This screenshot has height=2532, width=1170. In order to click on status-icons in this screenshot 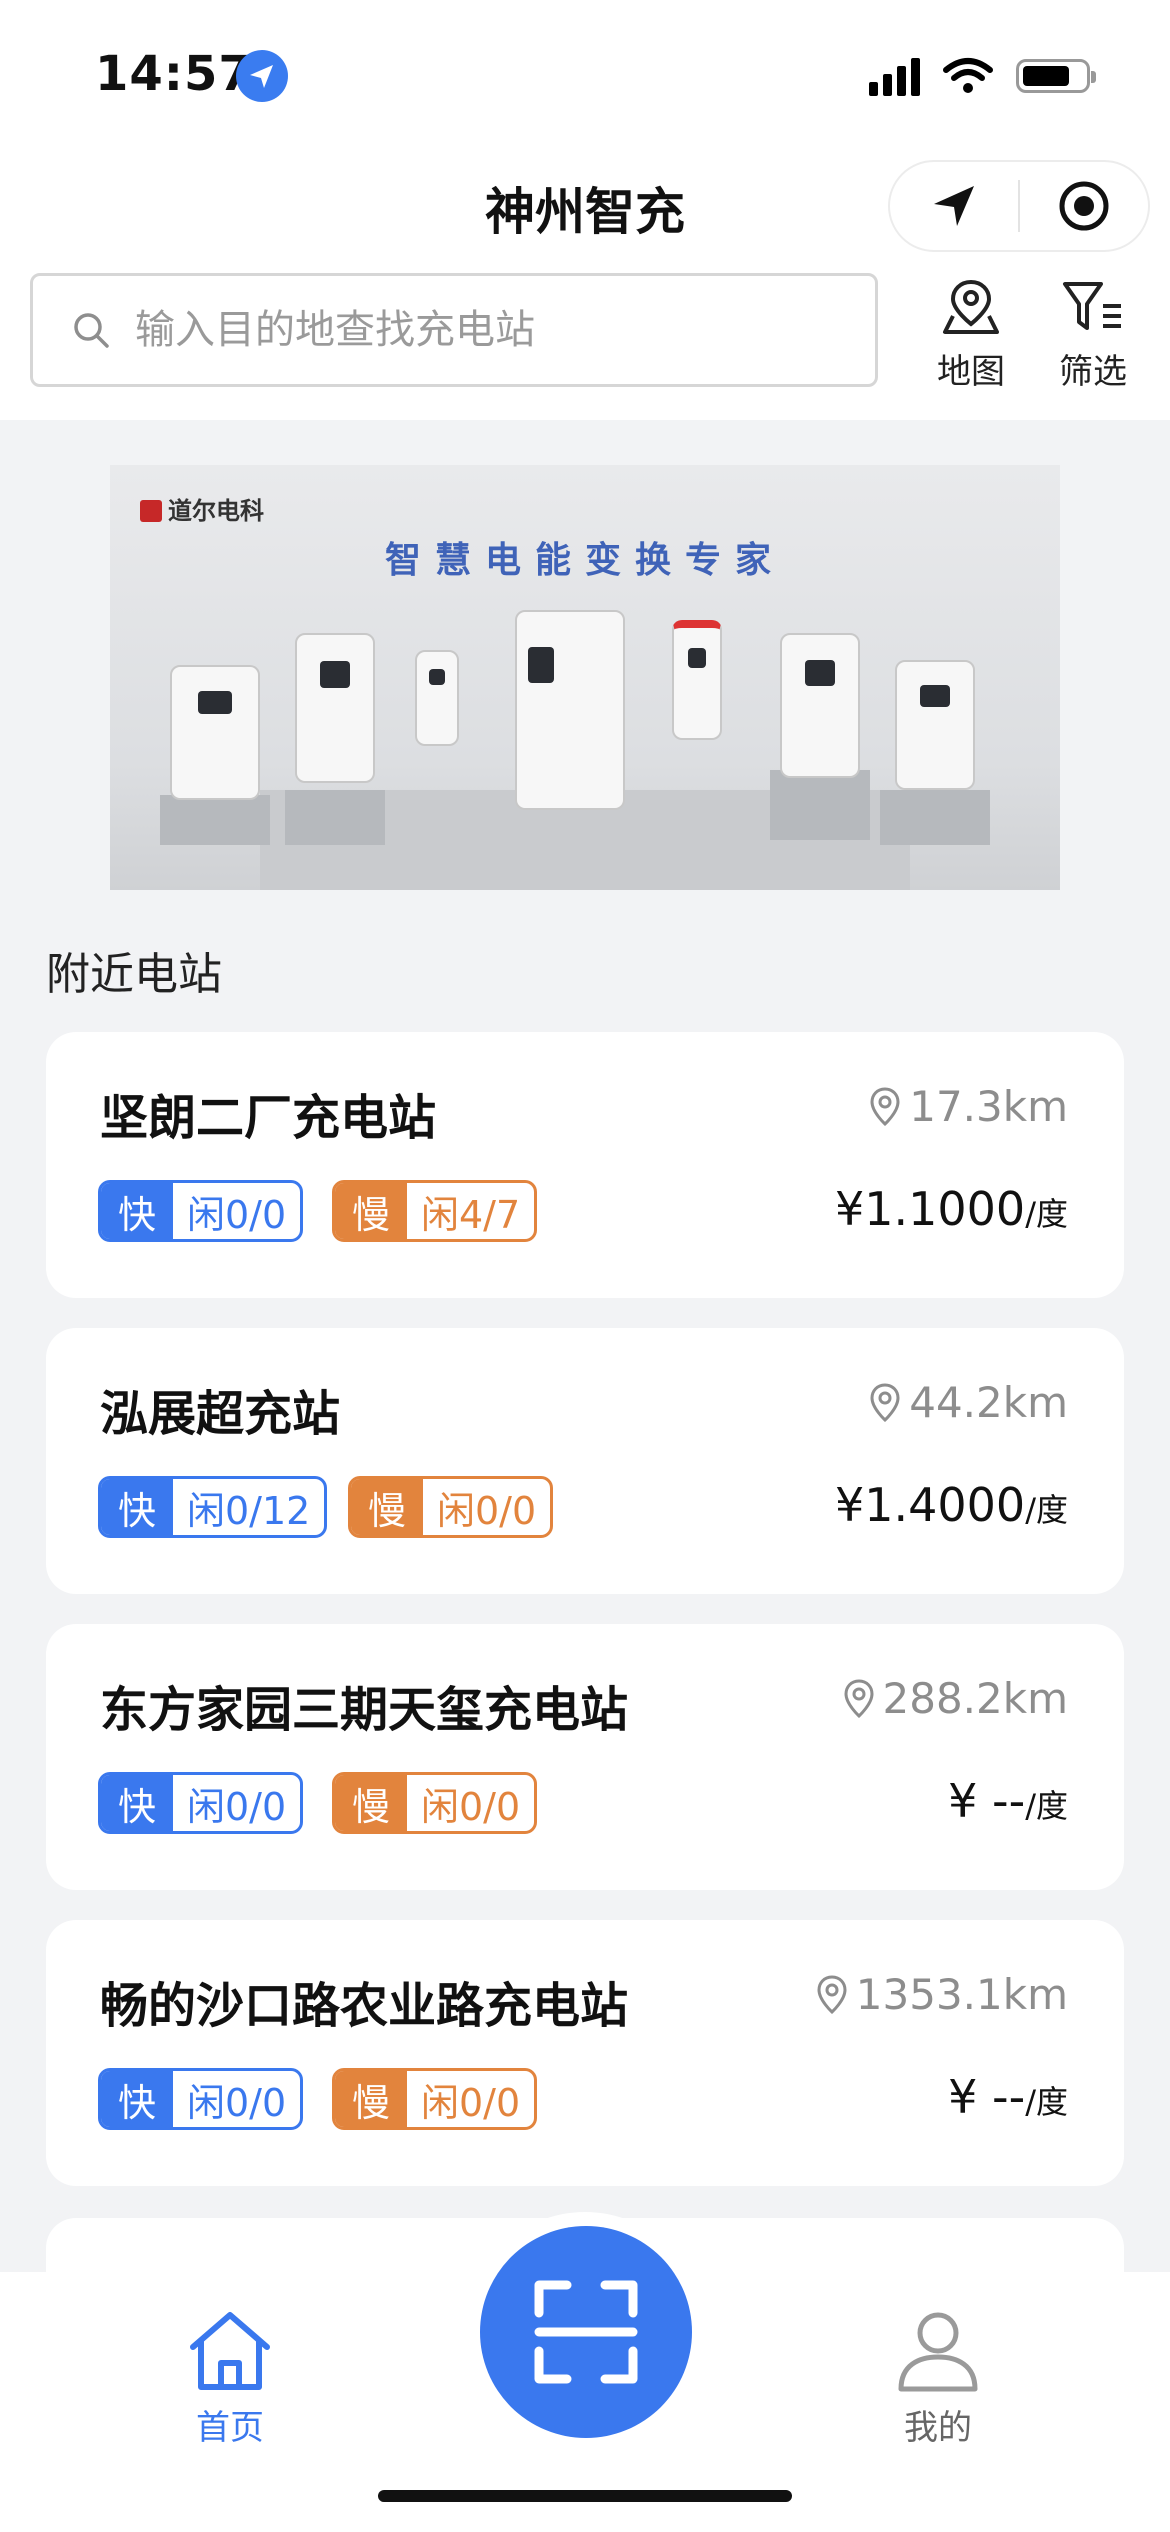, I will do `click(982, 76)`.